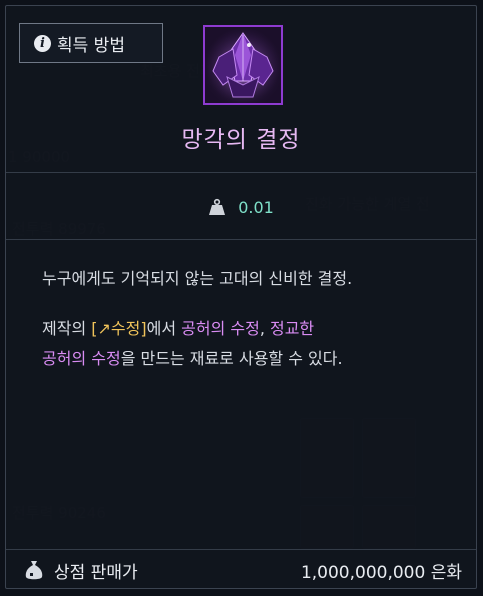  I want to click on desc-text: 을 만드는 재료로 사용할 수 있다., so click(231, 358).